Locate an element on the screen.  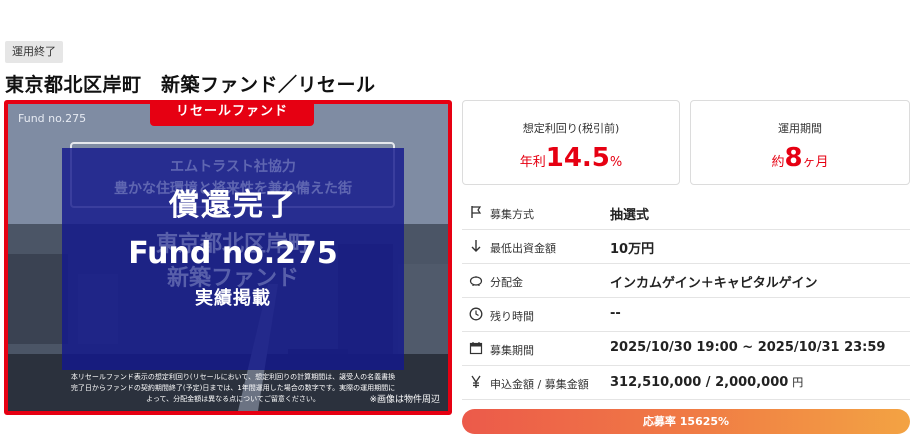
currency-unit: 円 is located at coordinates (798, 382).